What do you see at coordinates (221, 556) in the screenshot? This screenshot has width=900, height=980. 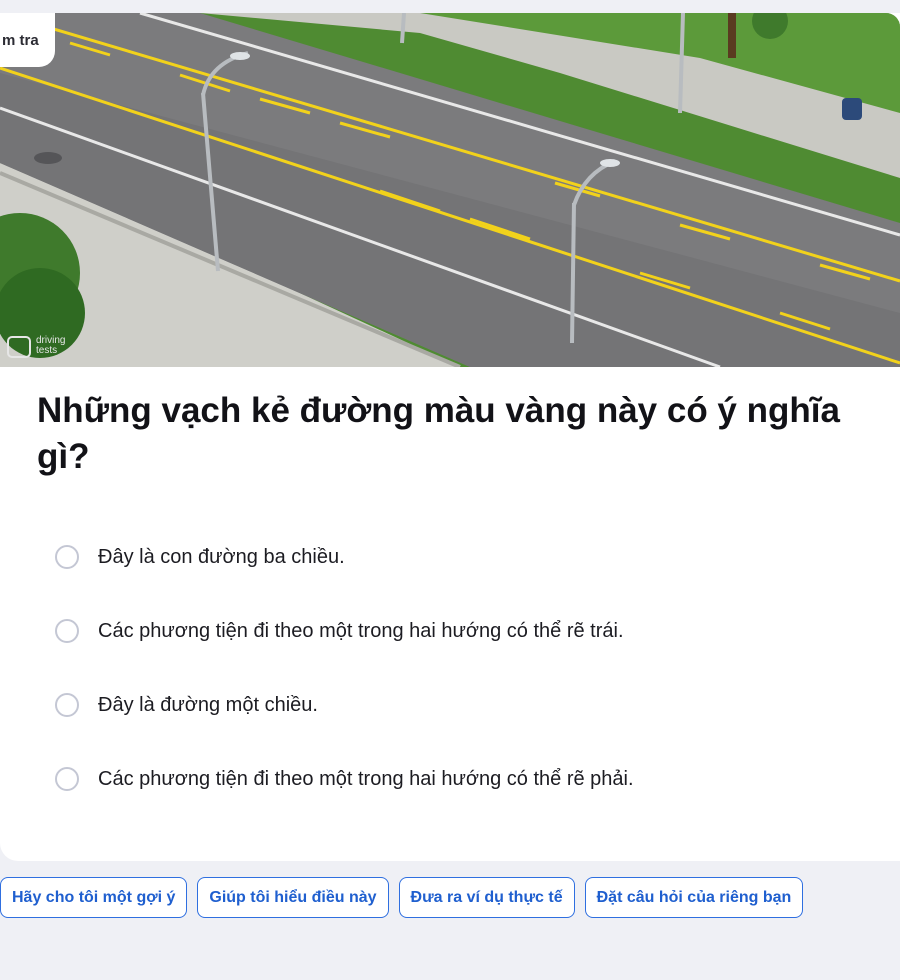 I see `answer-label: Đây là con đường ba chiều.` at bounding box center [221, 556].